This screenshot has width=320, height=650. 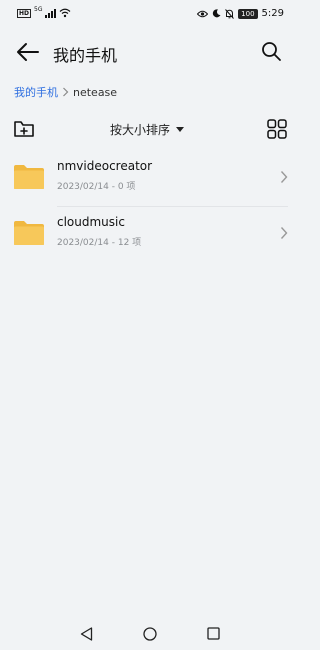 I want to click on bell-off-icon, so click(x=230, y=13).